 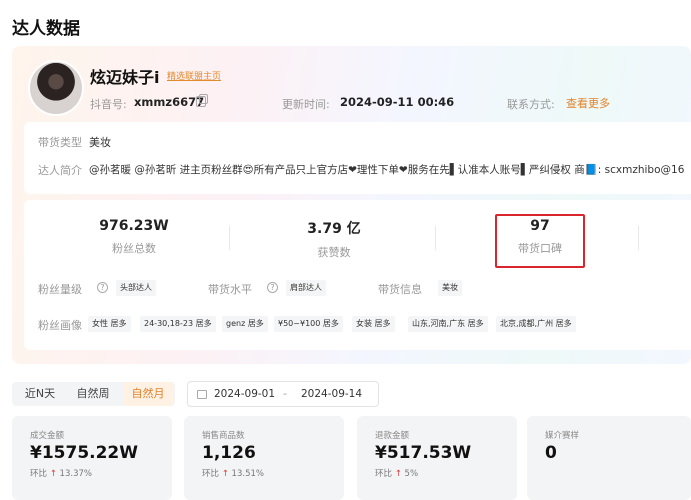 What do you see at coordinates (40, 394) in the screenshot?
I see `tab-last-n-days: 近N天` at bounding box center [40, 394].